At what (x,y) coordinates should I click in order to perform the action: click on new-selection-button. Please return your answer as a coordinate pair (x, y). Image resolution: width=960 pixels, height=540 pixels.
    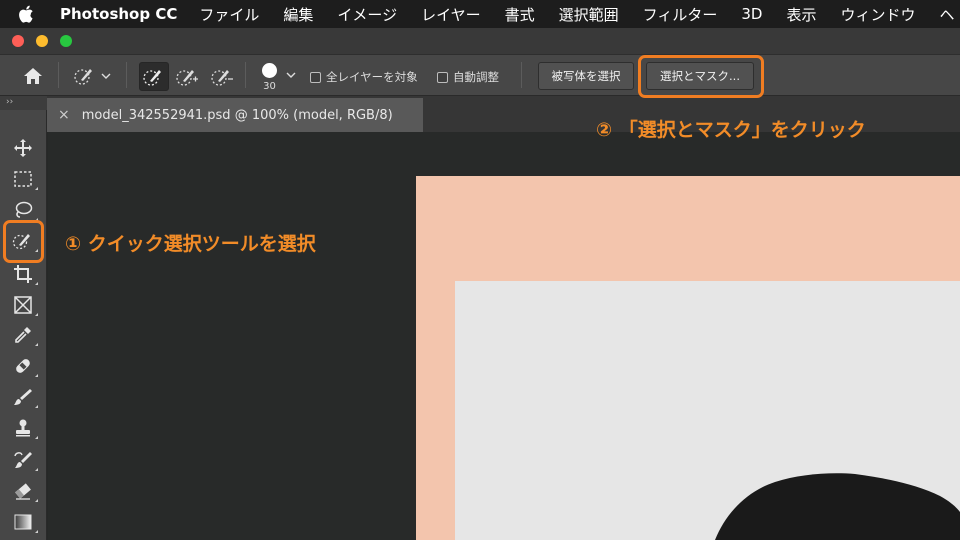
    Looking at the image, I should click on (154, 76).